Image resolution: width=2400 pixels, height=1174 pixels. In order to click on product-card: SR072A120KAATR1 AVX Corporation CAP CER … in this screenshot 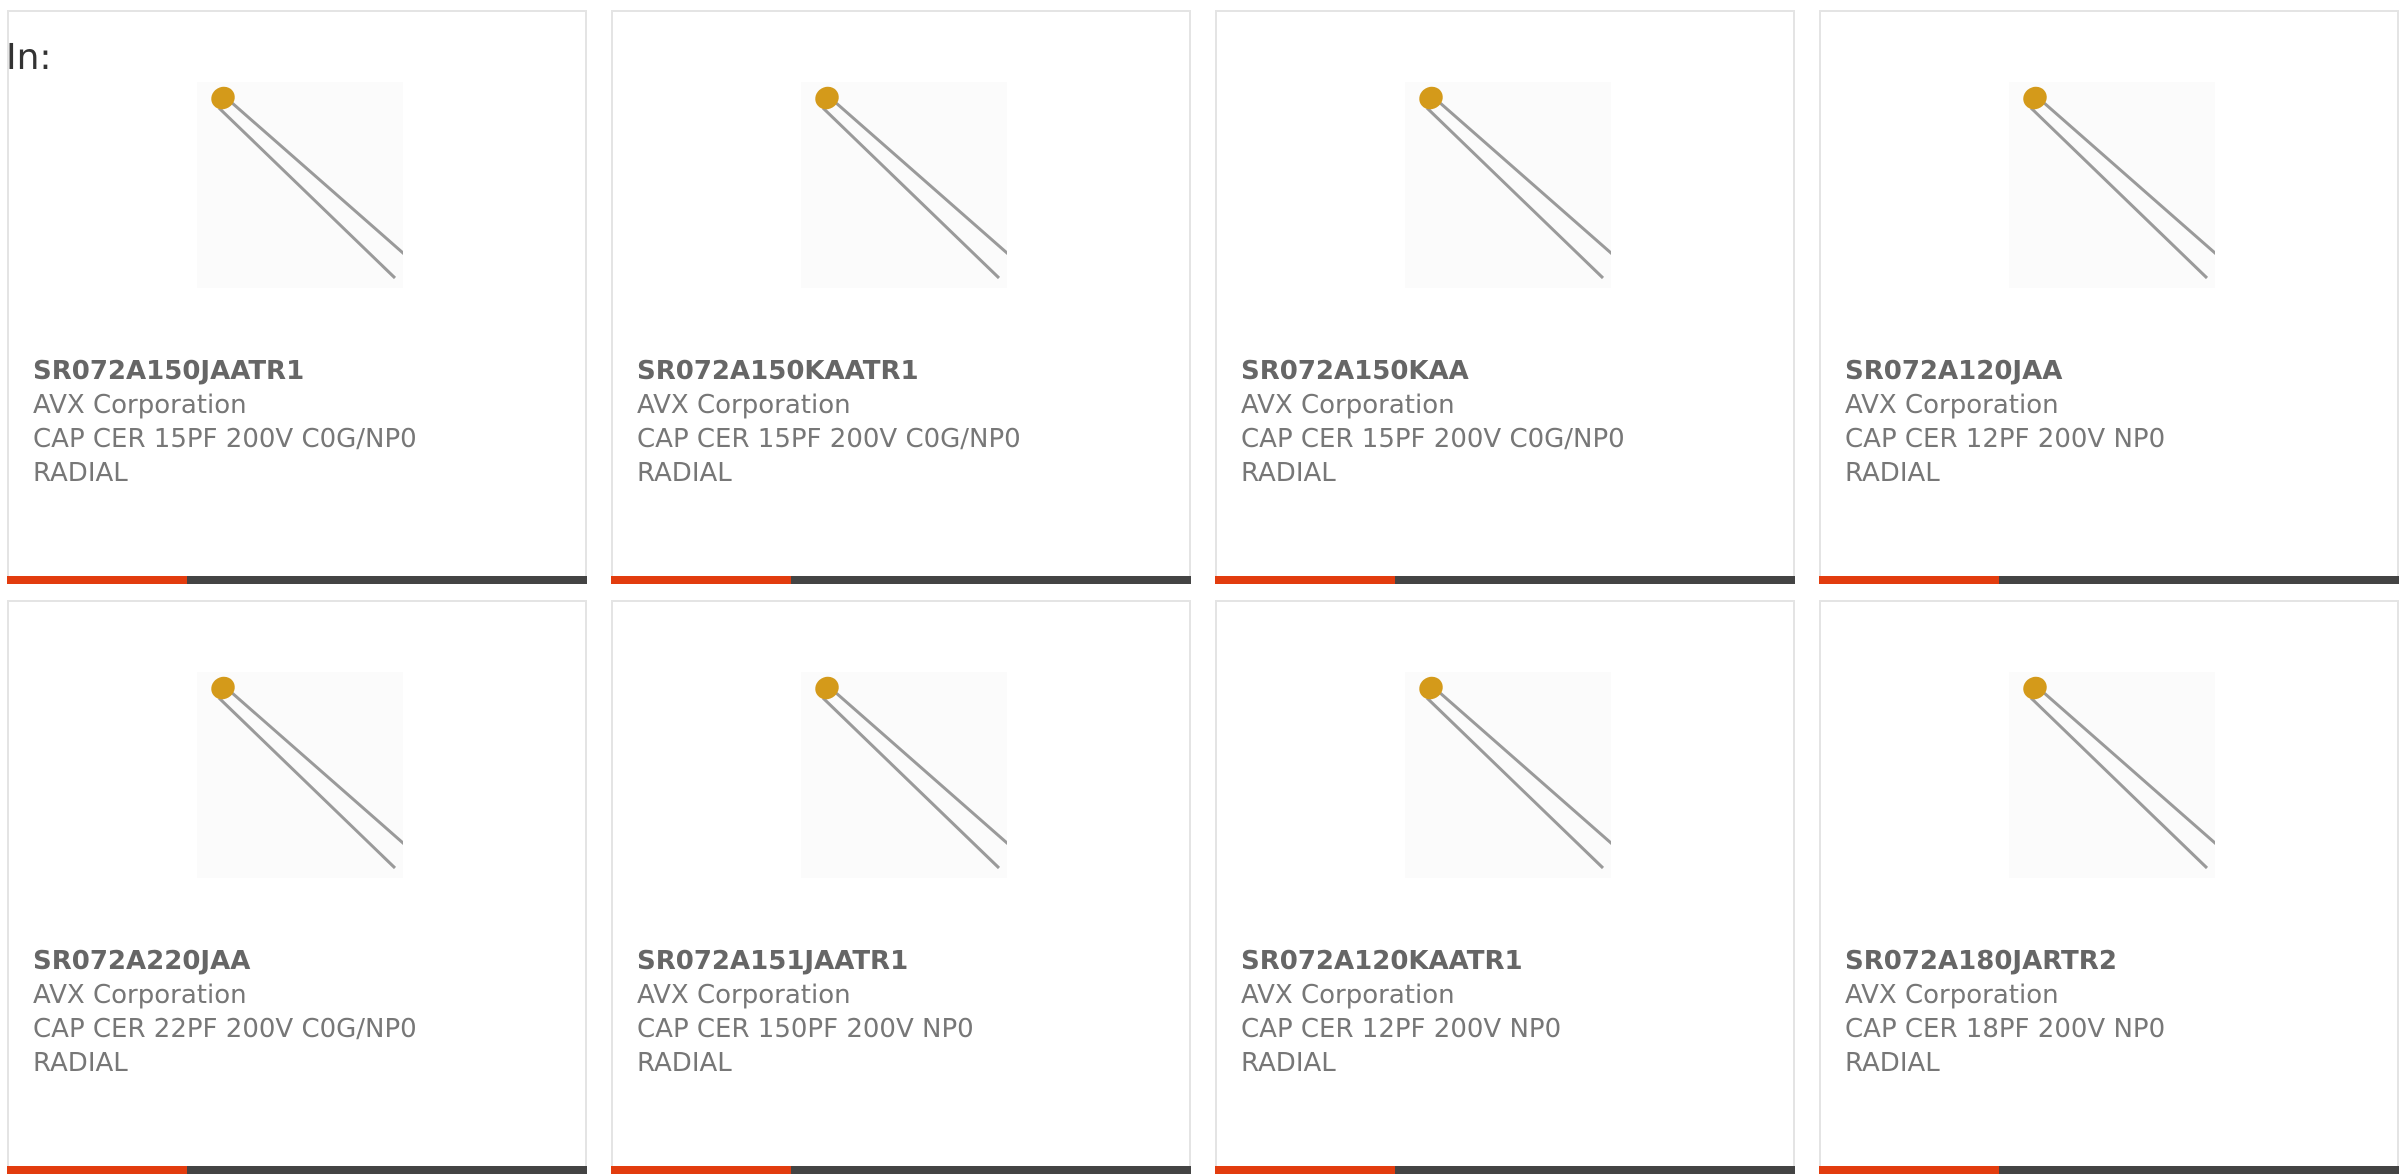, I will do `click(1505, 887)`.